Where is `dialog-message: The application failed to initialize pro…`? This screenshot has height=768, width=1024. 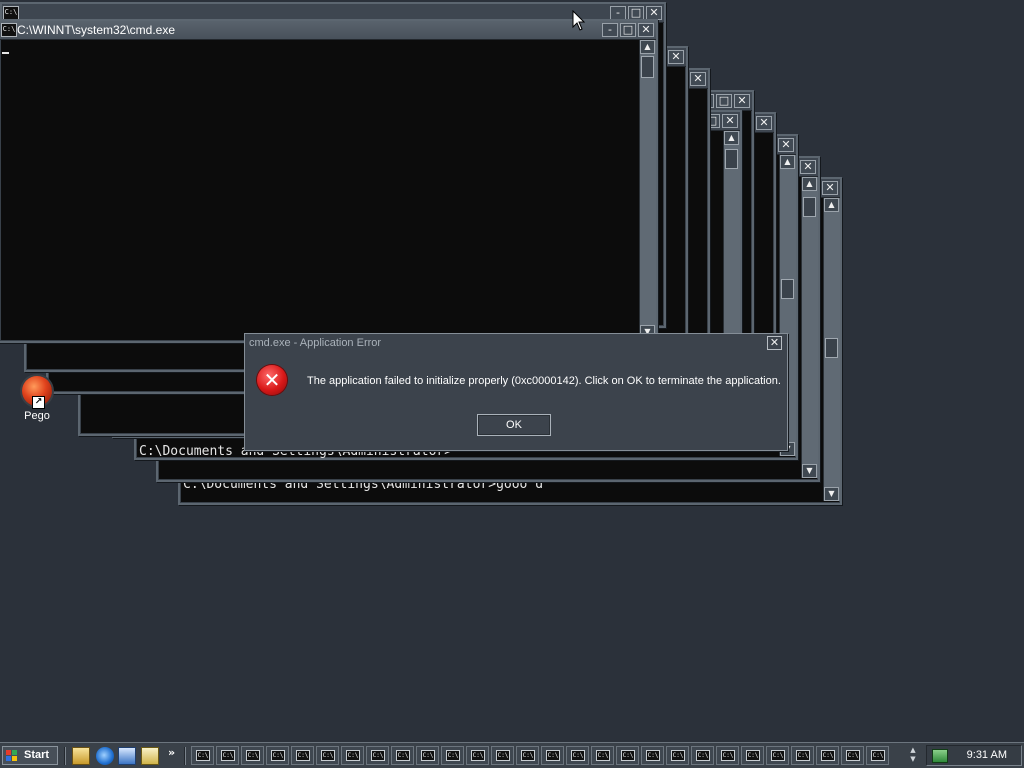 dialog-message: The application failed to initialize pro… is located at coordinates (544, 381).